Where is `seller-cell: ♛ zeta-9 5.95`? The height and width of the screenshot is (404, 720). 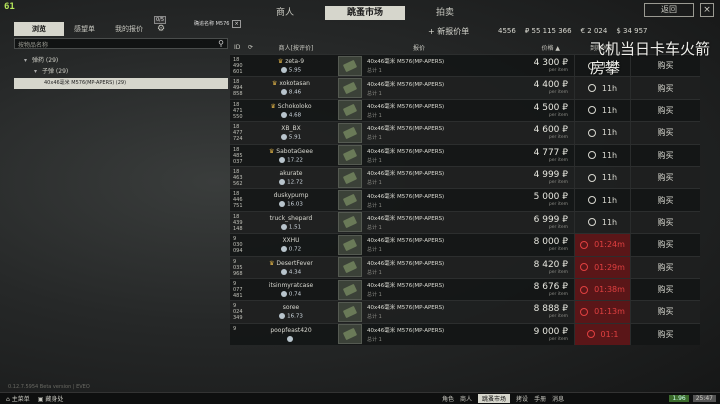
seller-cell: ♛ zeta-9 5.95 is located at coordinates (291, 65).